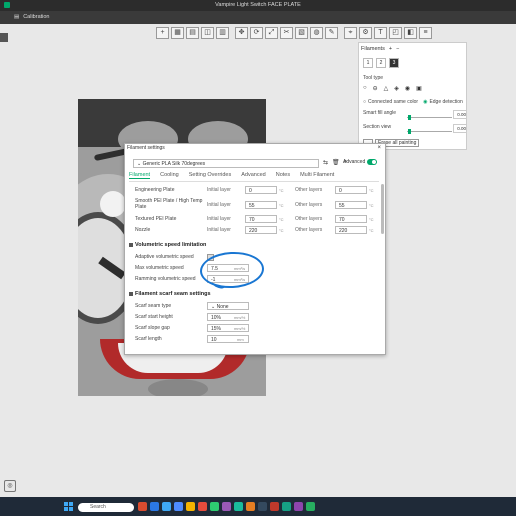 The width and height of the screenshot is (516, 516). What do you see at coordinates (393, 102) in the screenshot?
I see `connected-same-color-label: Connected same color` at bounding box center [393, 102].